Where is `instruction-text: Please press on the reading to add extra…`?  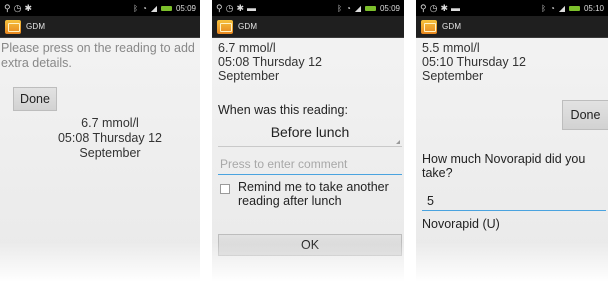
instruction-text: Please press on the reading to add extra… is located at coordinates (98, 55).